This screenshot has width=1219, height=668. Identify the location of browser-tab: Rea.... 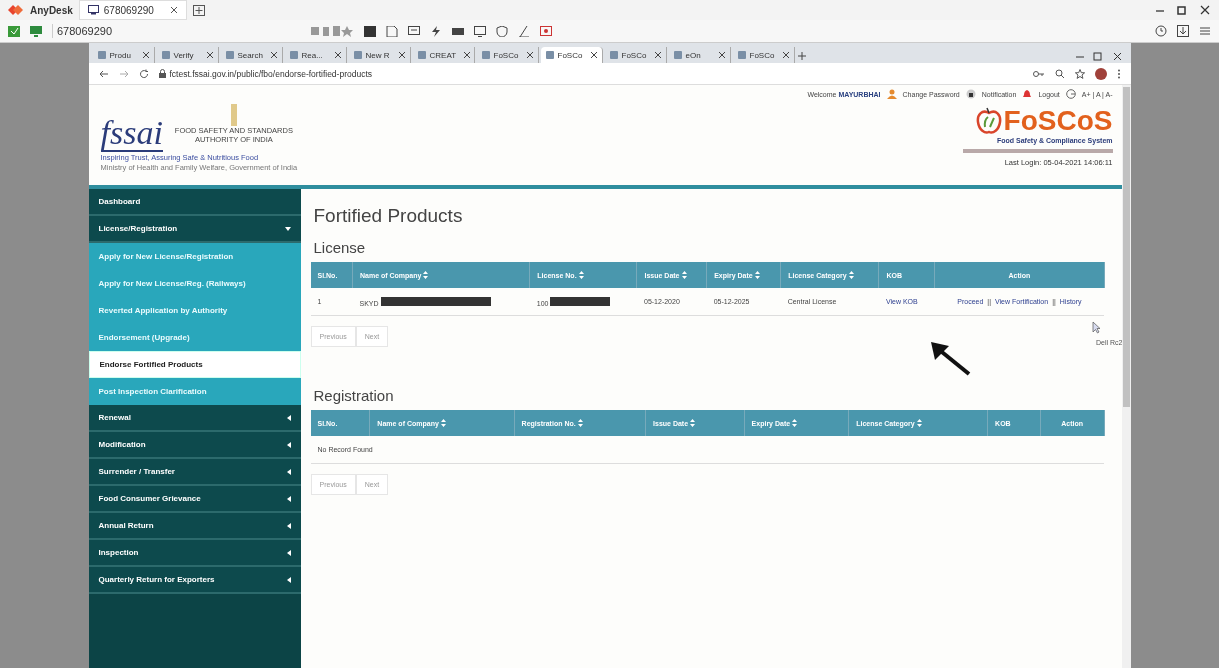
(315, 55).